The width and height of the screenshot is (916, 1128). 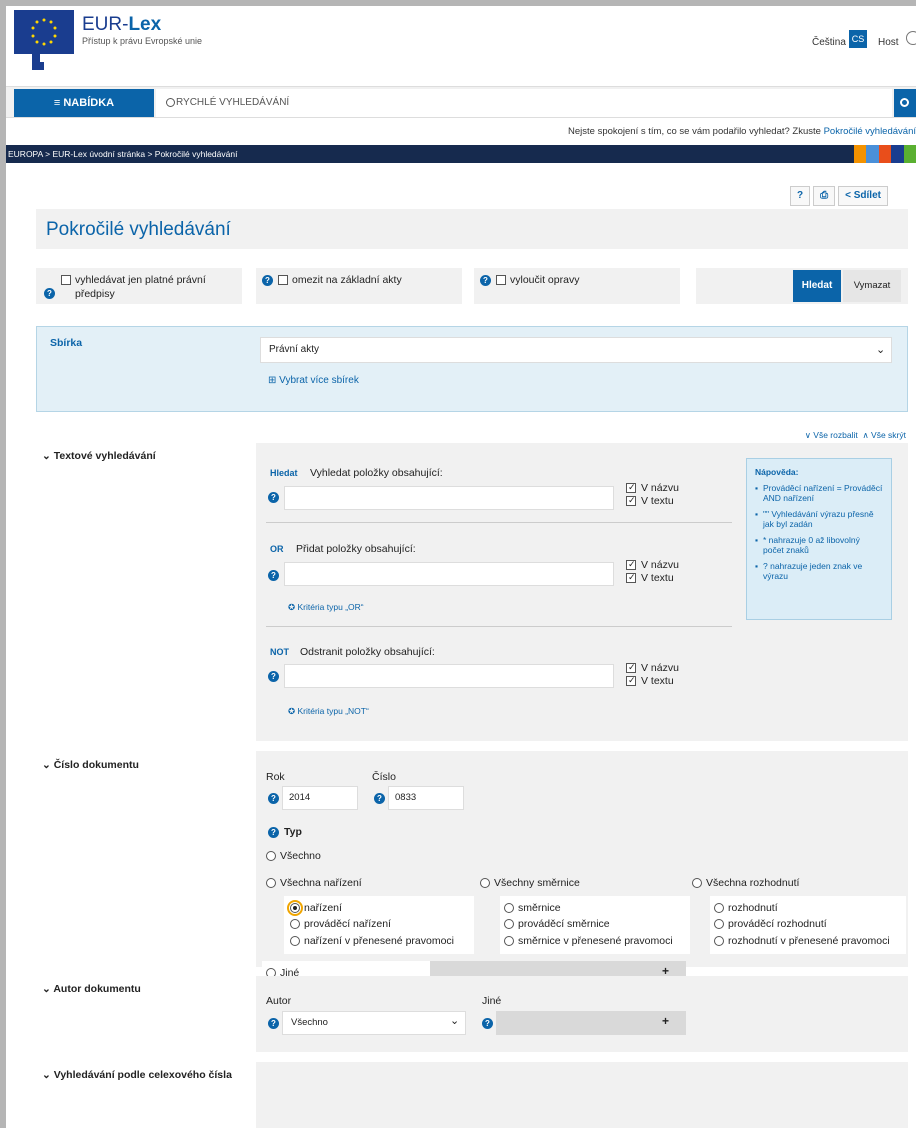 What do you see at coordinates (719, 908) in the screenshot?
I see `decision-radio` at bounding box center [719, 908].